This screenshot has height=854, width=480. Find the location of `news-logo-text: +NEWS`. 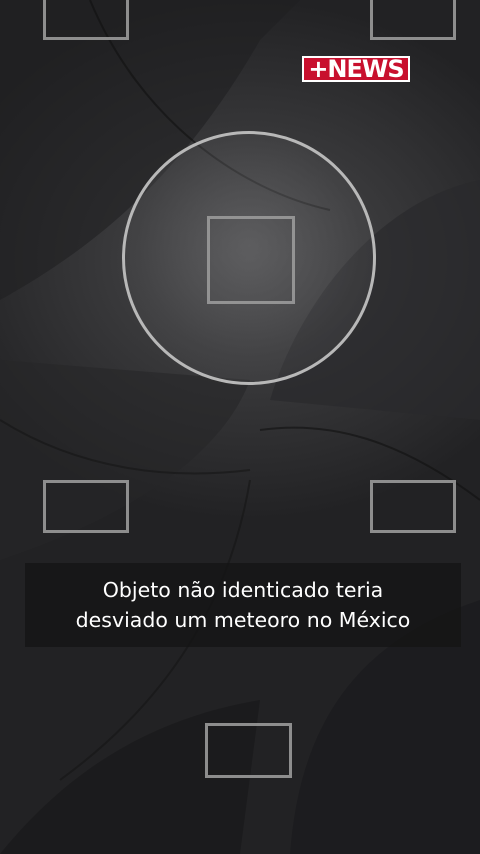

news-logo-text: +NEWS is located at coordinates (356, 69).